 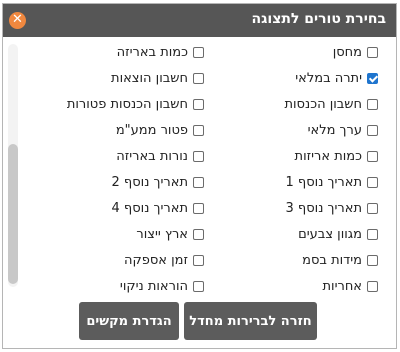 I want to click on option-vat-exempt: פטור ממע"מ, so click(x=160, y=130).